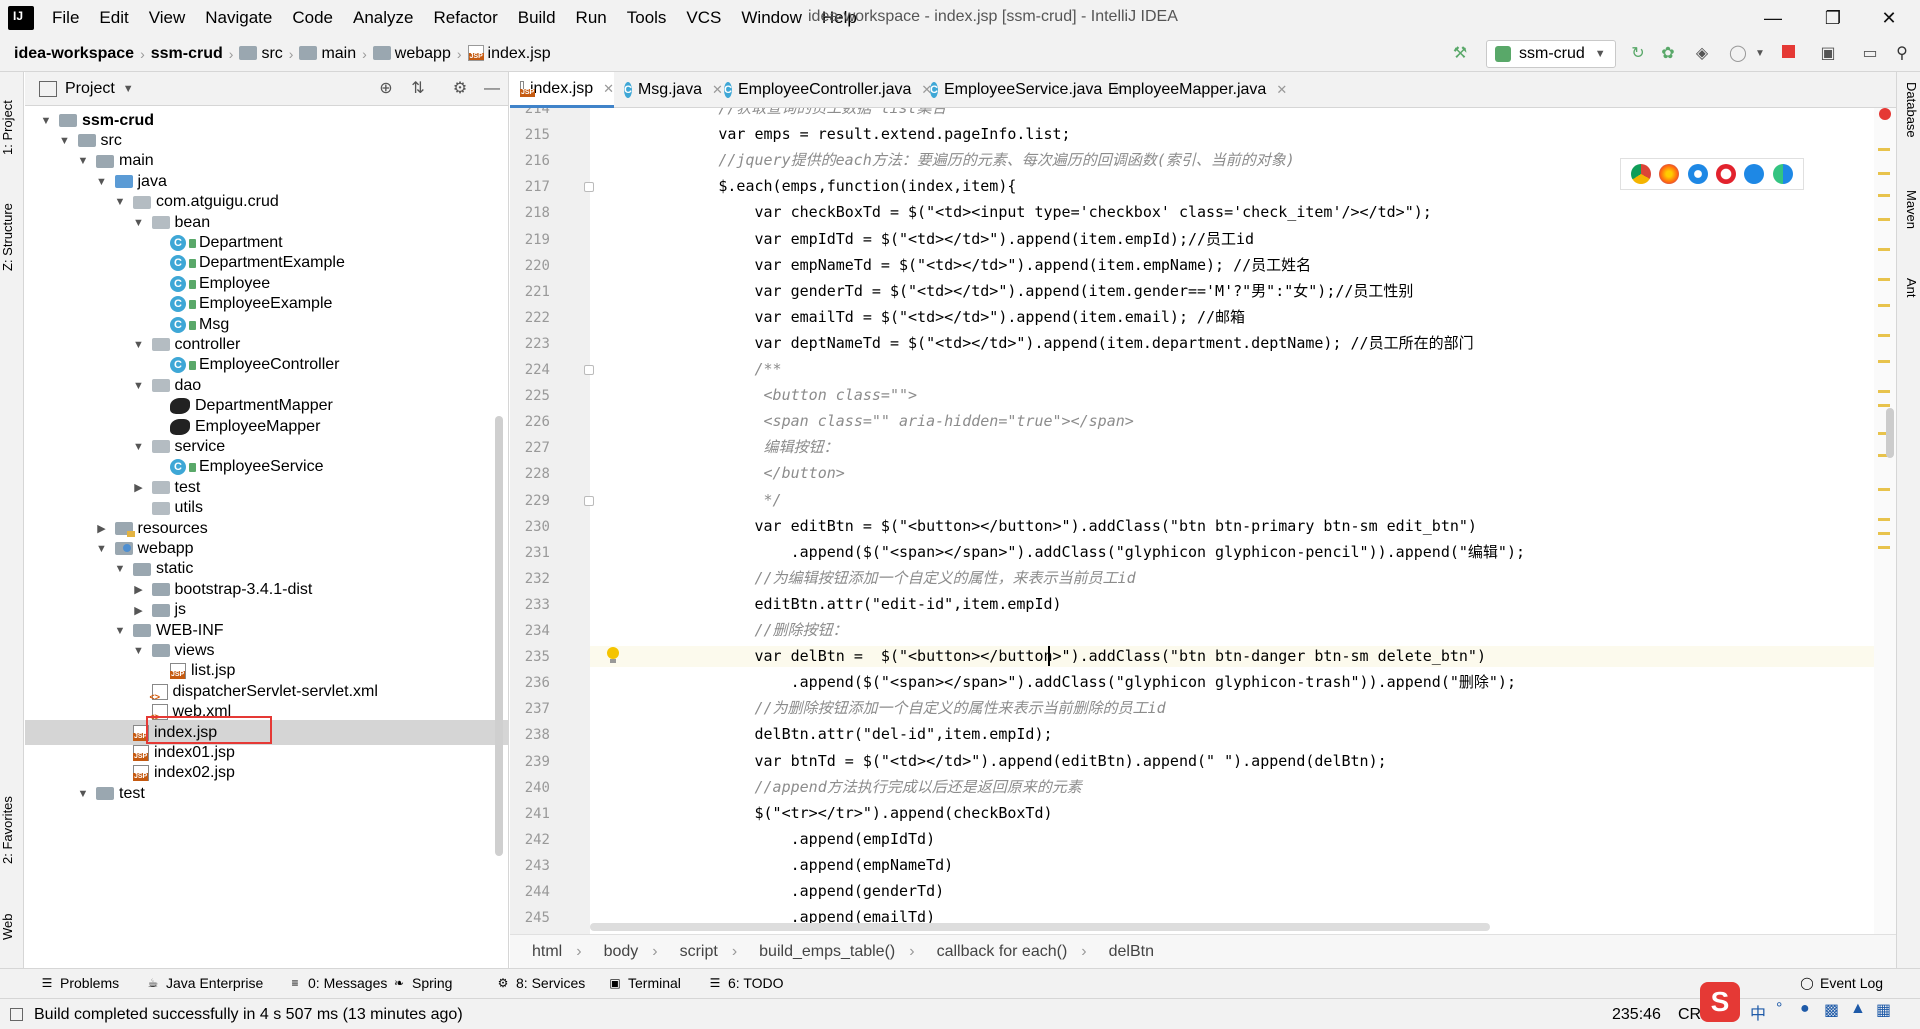 This screenshot has height=1029, width=1920. What do you see at coordinates (386, 89) in the screenshot?
I see `locate-icon: ⊕` at bounding box center [386, 89].